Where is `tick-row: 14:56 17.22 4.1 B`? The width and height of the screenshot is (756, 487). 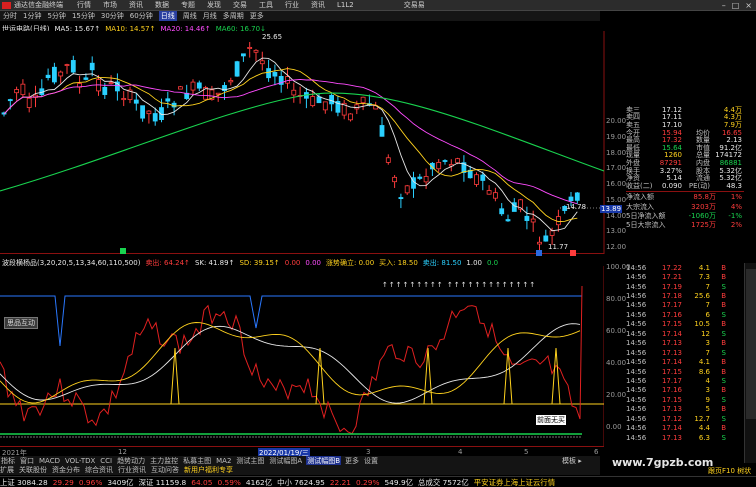
tick-row: 14:56 17.22 4.1 B is located at coordinates (685, 267).